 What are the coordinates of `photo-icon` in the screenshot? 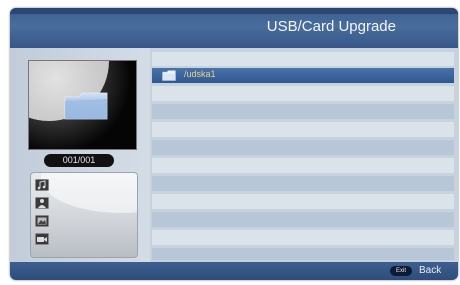 It's located at (42, 221).